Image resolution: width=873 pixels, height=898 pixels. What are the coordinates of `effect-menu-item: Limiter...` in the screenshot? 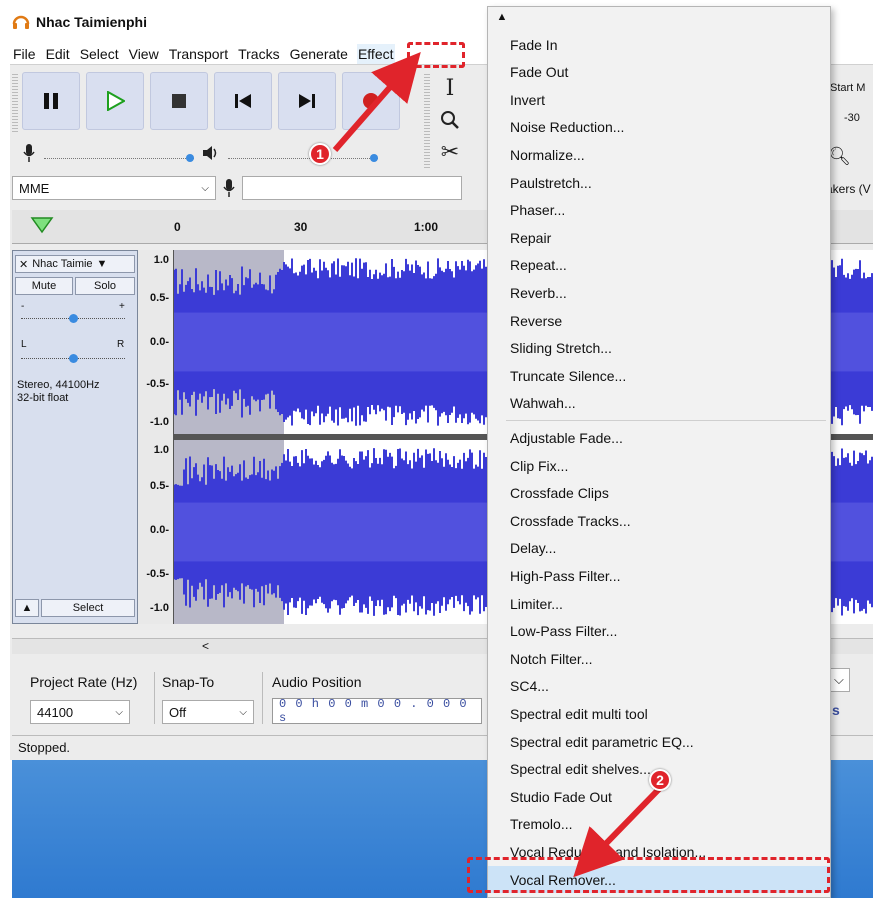 It's located at (659, 603).